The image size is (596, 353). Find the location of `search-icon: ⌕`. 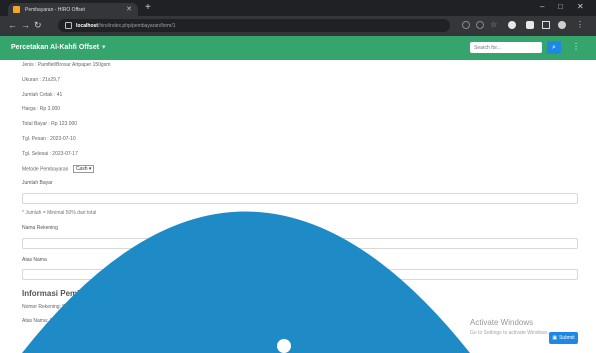

search-icon: ⌕ is located at coordinates (554, 47).